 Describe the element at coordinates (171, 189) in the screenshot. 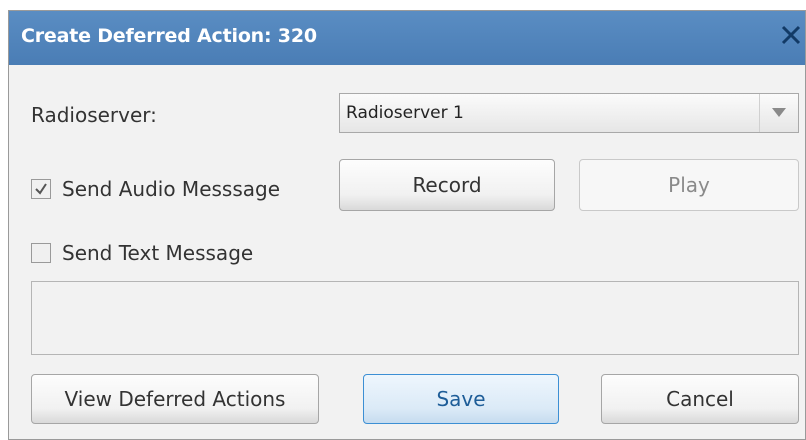

I see `send-audio-label: Send Audio Messsage` at that location.